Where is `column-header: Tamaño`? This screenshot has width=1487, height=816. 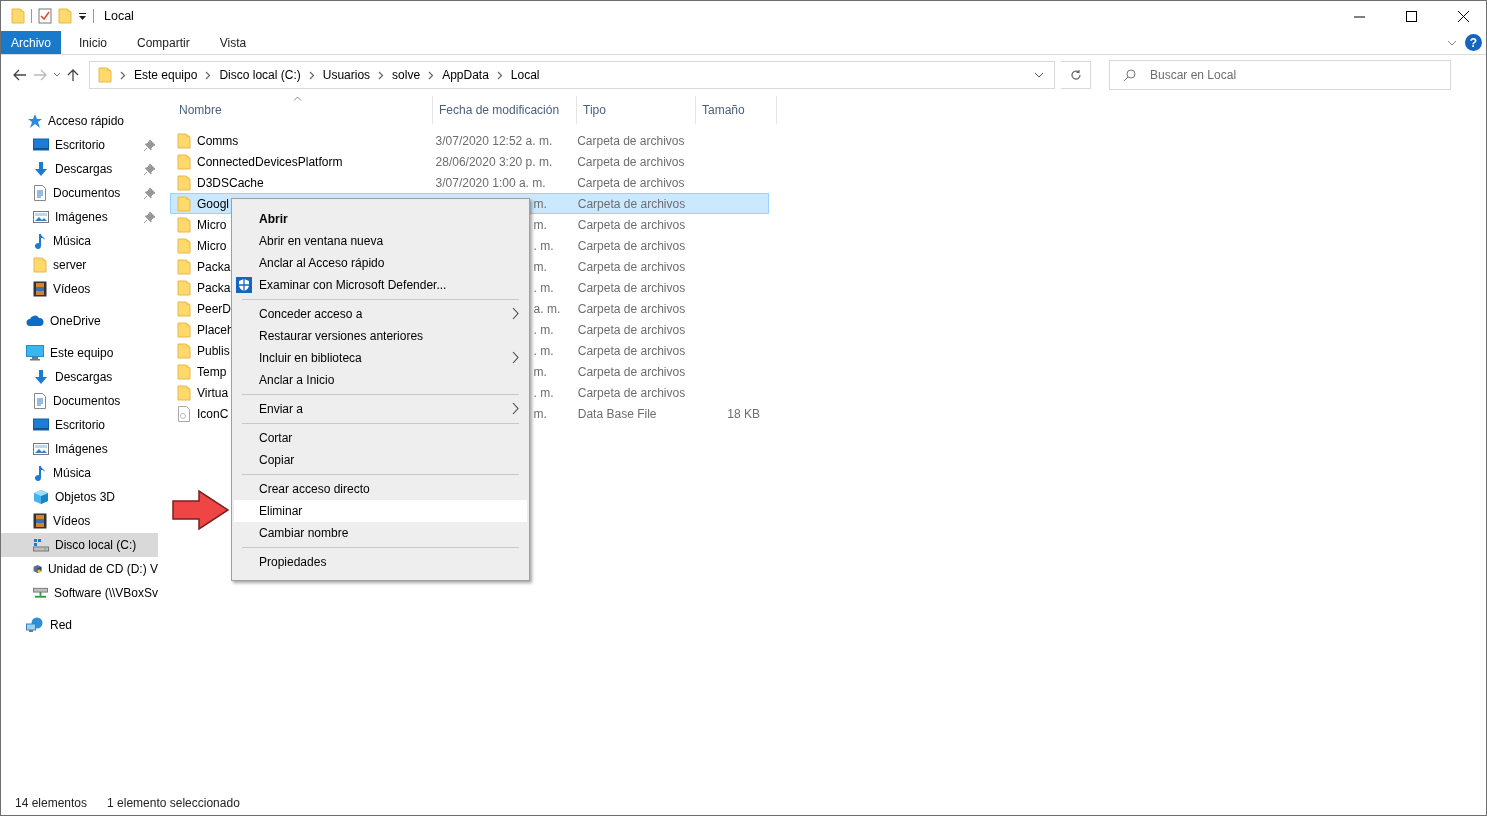 column-header: Tamaño is located at coordinates (736, 110).